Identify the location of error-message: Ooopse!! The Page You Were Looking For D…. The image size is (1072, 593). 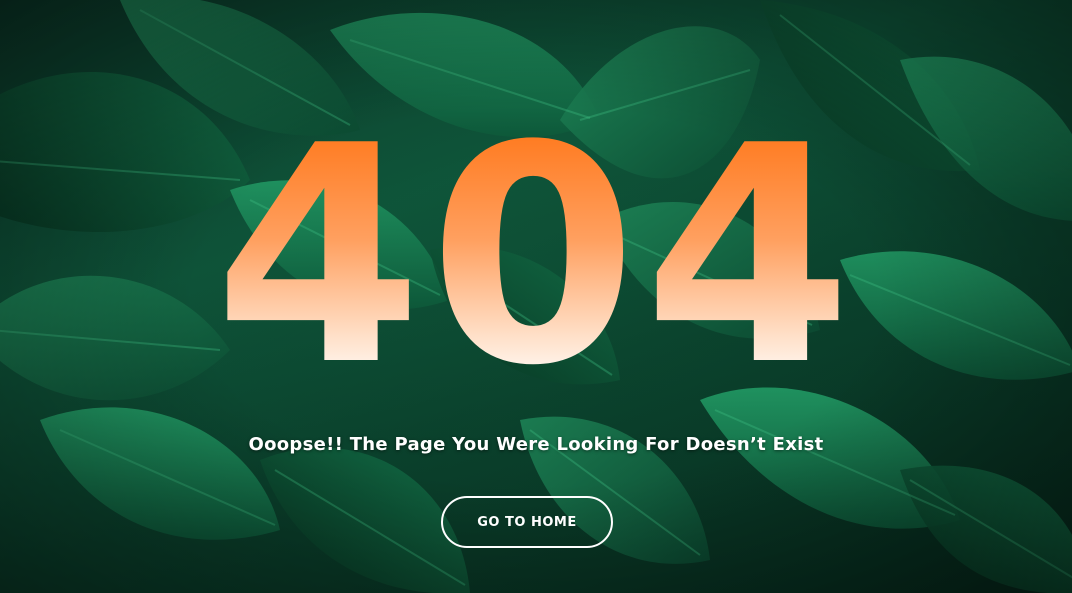
(536, 444).